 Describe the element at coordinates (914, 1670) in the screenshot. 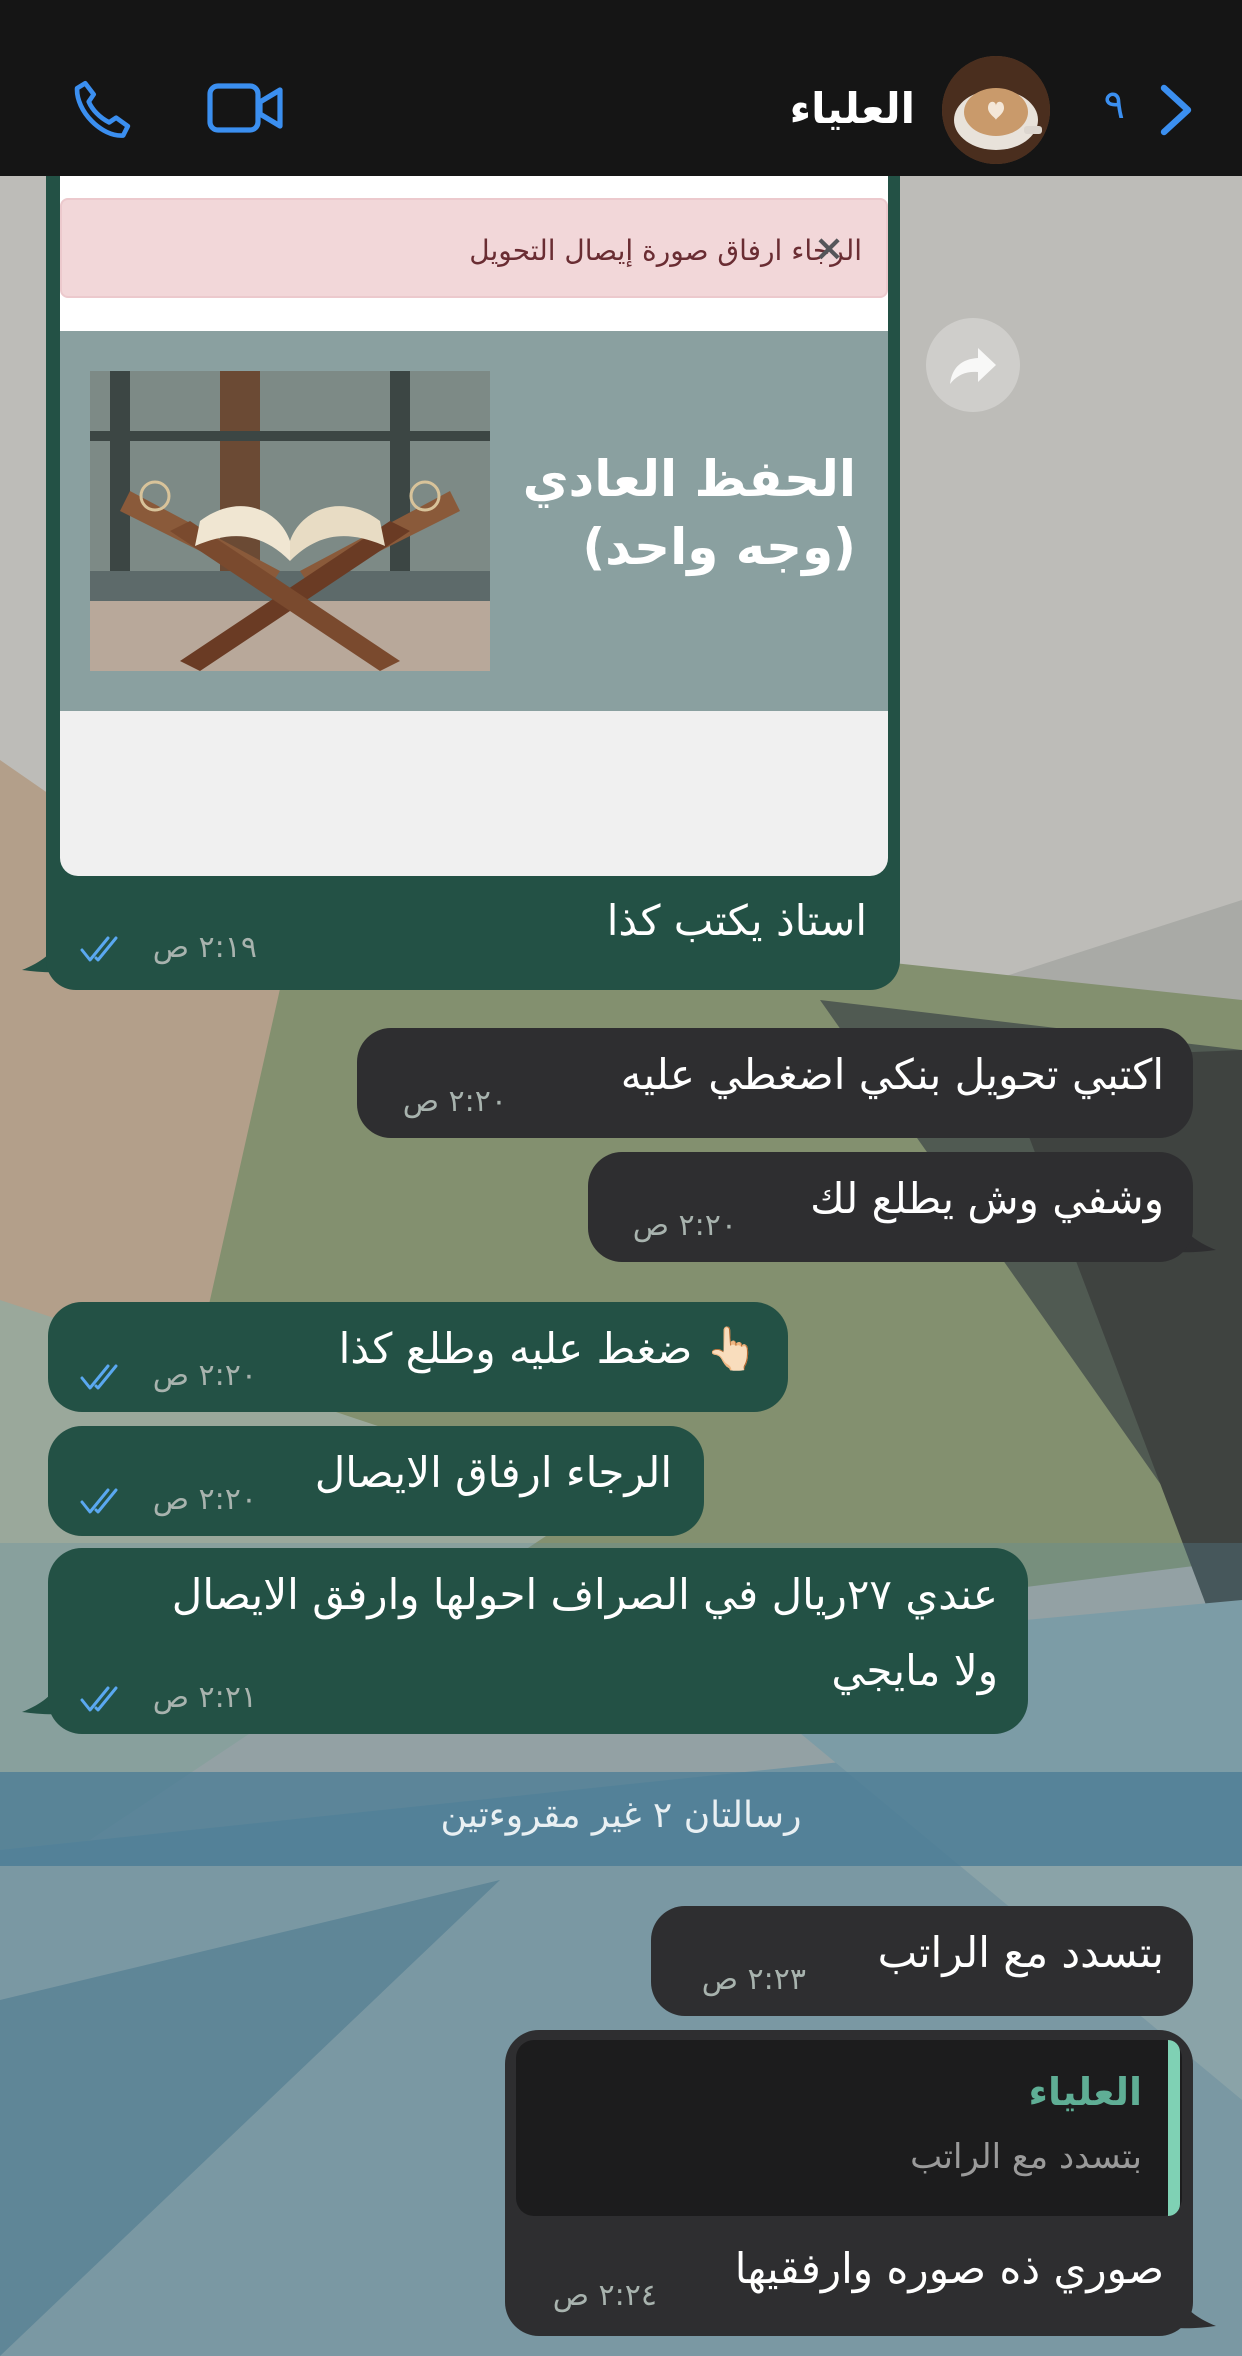

I see `message-text-line2: ولا مايجي` at that location.